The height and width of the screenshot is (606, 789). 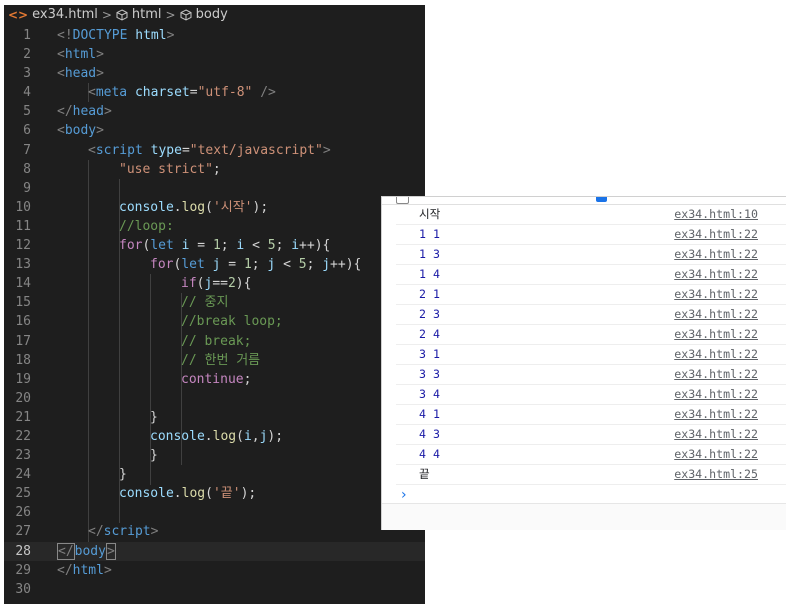 What do you see at coordinates (214, 341) in the screenshot?
I see `code-line: 17// break;` at bounding box center [214, 341].